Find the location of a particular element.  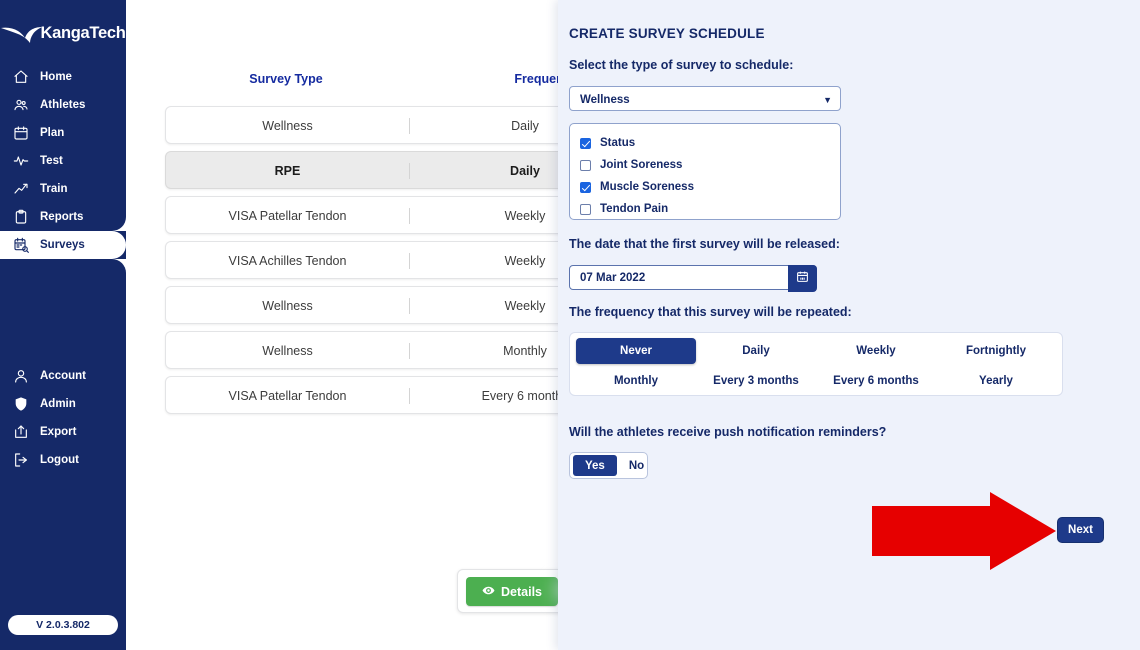

frequency-option-weekly: Weekly is located at coordinates (876, 351).